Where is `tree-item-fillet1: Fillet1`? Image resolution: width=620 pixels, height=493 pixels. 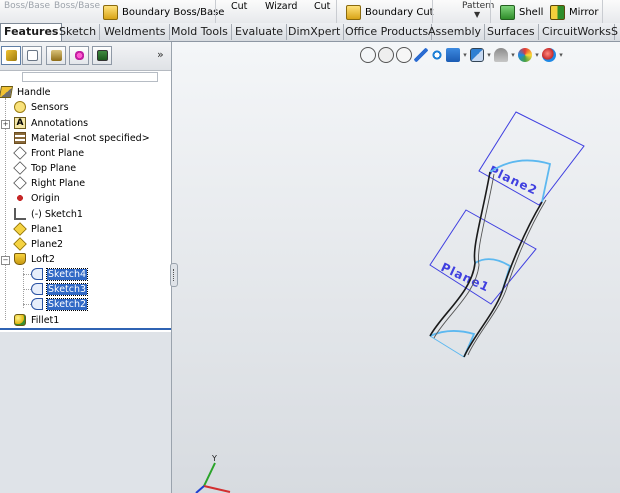 tree-item-fillet1: Fillet1 is located at coordinates (37, 320).